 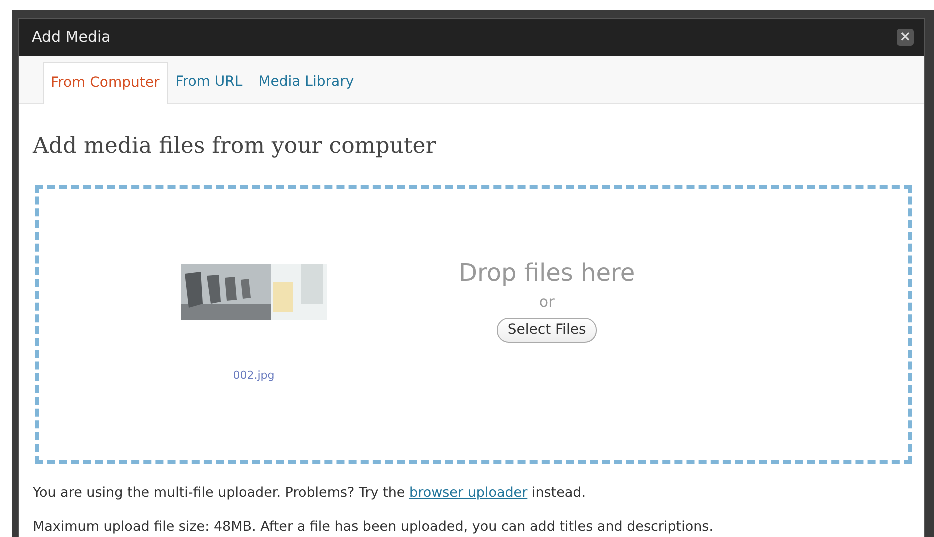 What do you see at coordinates (547, 274) in the screenshot?
I see `drop-prompt: Drop files here` at bounding box center [547, 274].